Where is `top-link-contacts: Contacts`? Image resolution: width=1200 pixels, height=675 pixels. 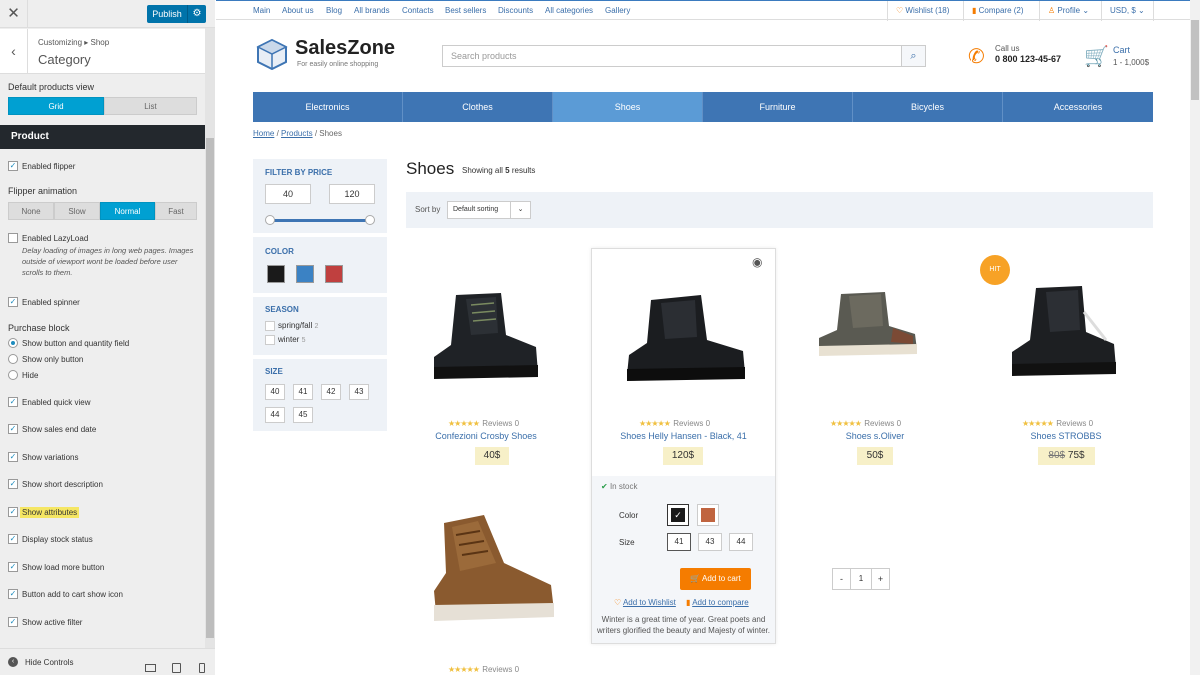 top-link-contacts: Contacts is located at coordinates (418, 10).